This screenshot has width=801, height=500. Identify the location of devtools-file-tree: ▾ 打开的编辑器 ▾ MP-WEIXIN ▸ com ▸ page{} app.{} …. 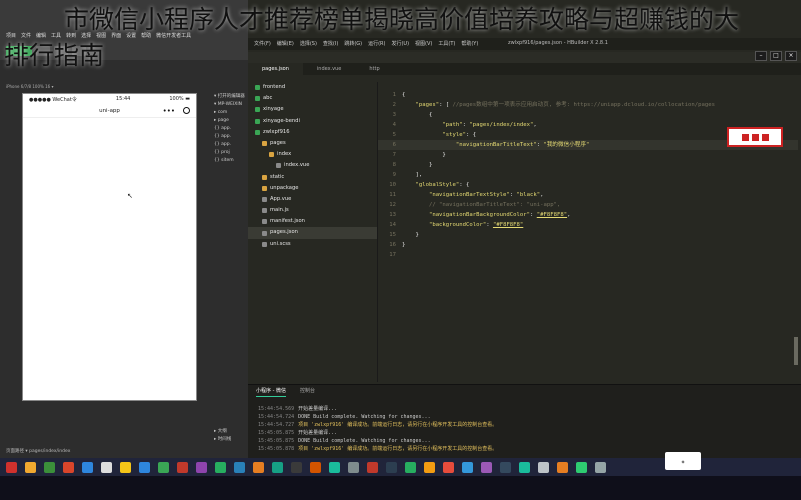
(231, 129).